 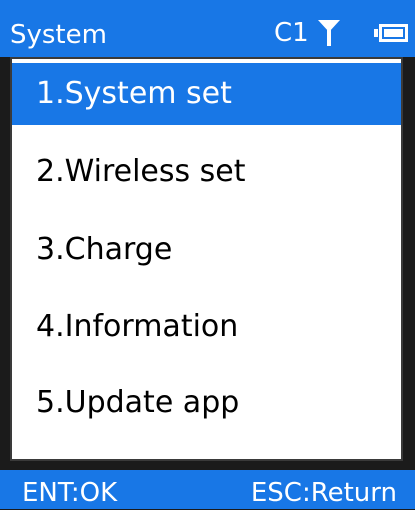 I want to click on menu-item-update-app: 5.Update app, so click(x=206, y=403).